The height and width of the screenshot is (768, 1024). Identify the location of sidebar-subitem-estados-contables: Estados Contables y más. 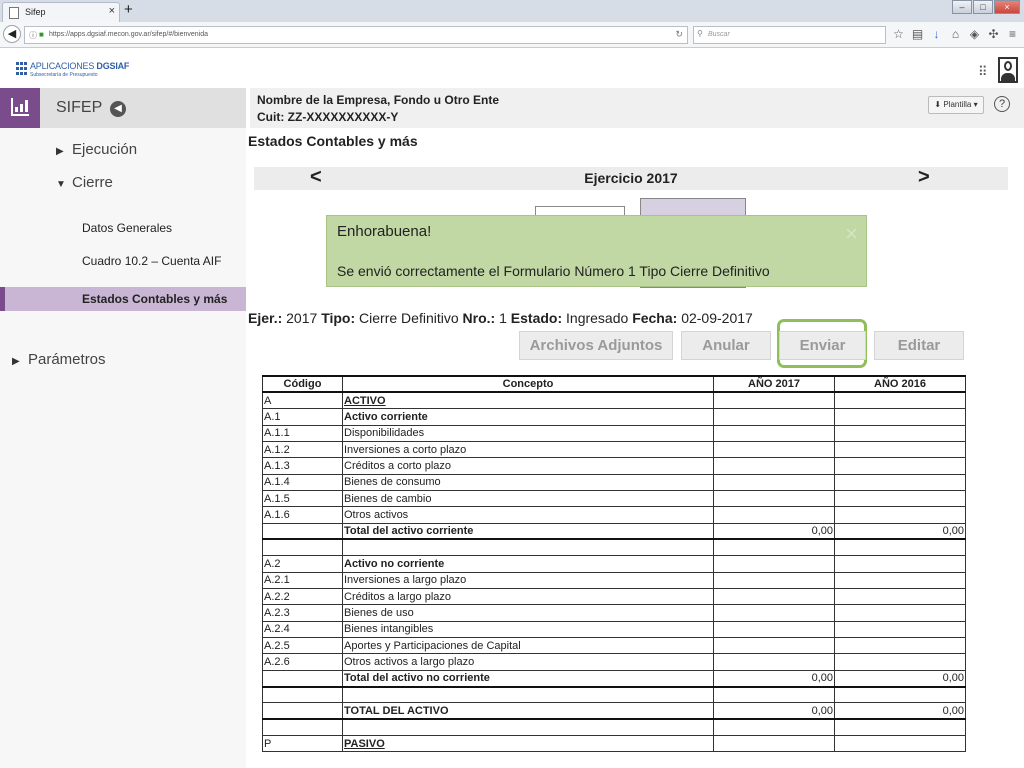
(123, 299).